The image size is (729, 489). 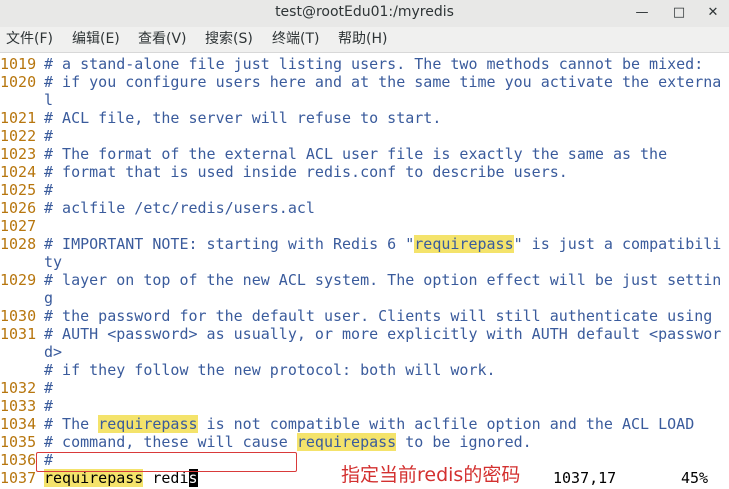 What do you see at coordinates (18, 82) in the screenshot?
I see `line-number: 1020` at bounding box center [18, 82].